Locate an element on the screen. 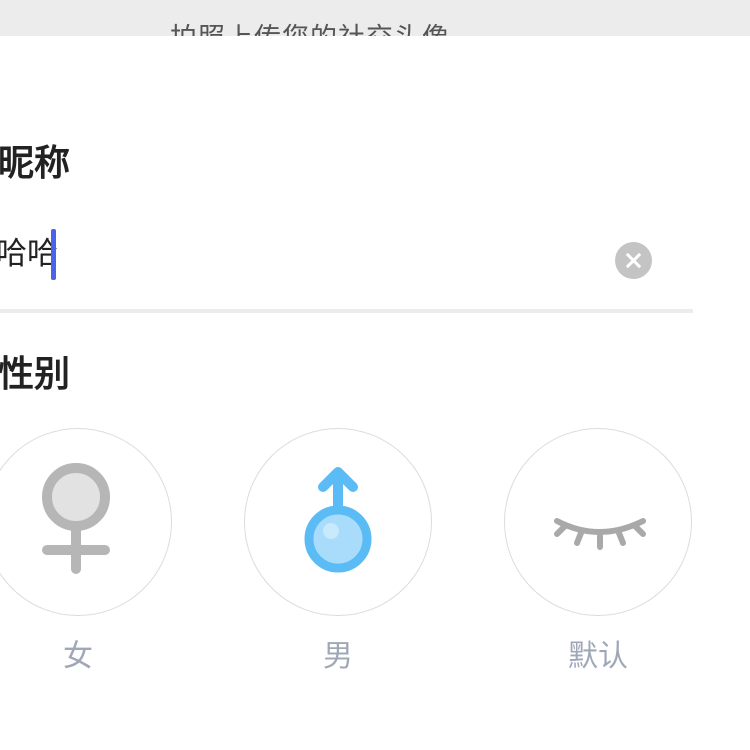 The image size is (750, 750). text-caret is located at coordinates (53, 254).